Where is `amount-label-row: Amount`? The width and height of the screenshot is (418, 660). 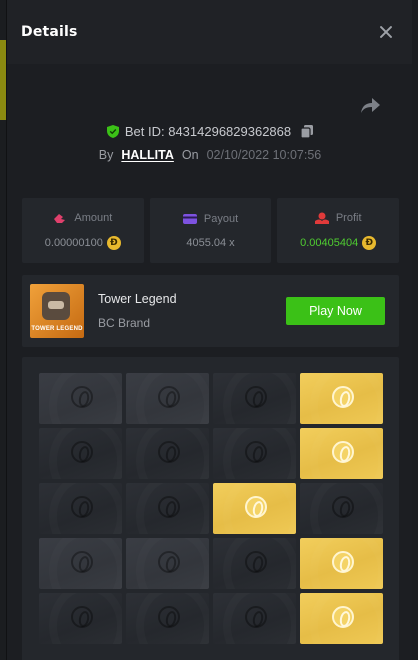 amount-label-row: Amount is located at coordinates (82, 218).